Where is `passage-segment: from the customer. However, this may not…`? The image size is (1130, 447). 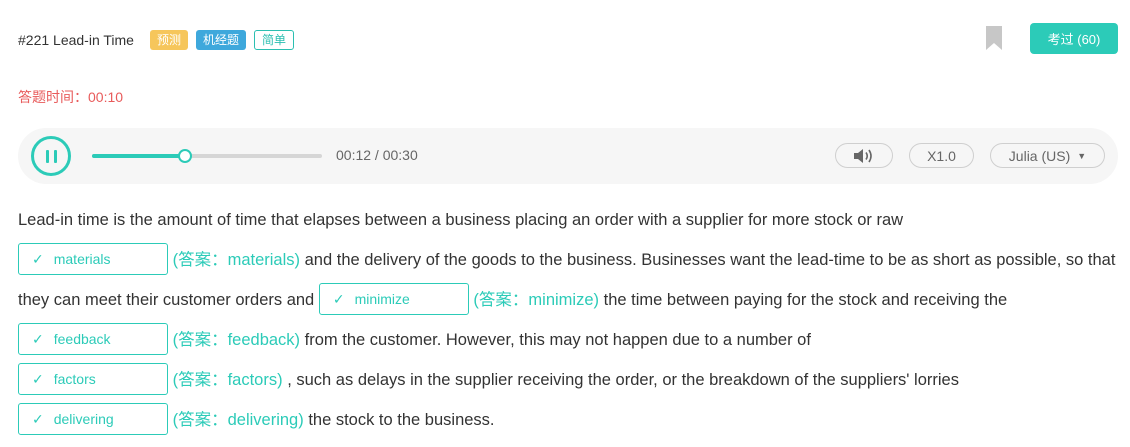
passage-segment: from the customer. However, this may not… is located at coordinates (557, 340).